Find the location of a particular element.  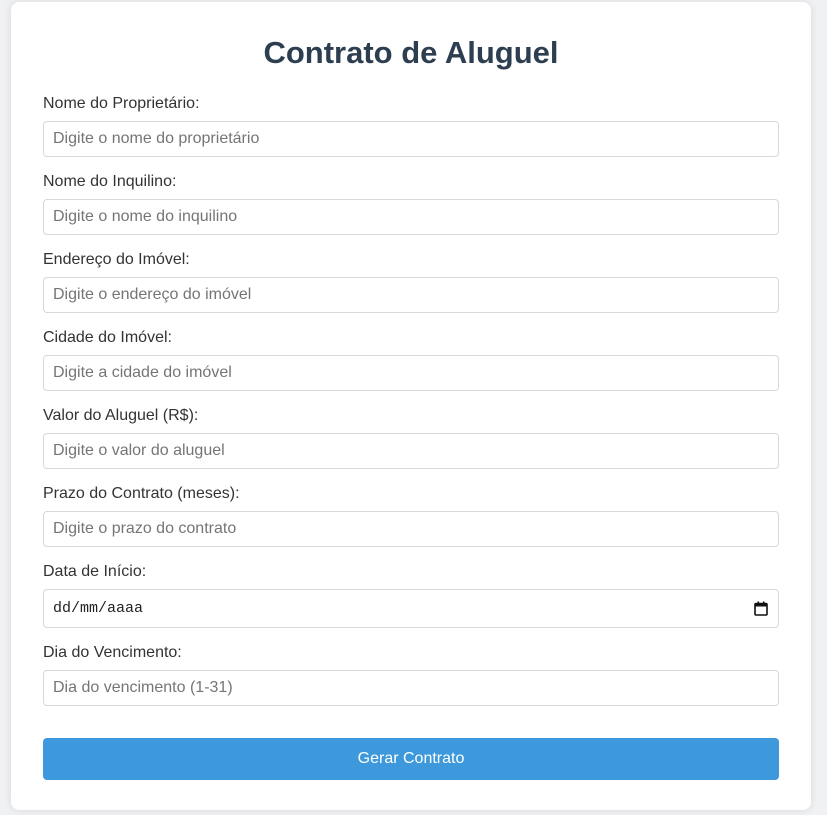

page-title: Contrato de Aluguel is located at coordinates (411, 52).